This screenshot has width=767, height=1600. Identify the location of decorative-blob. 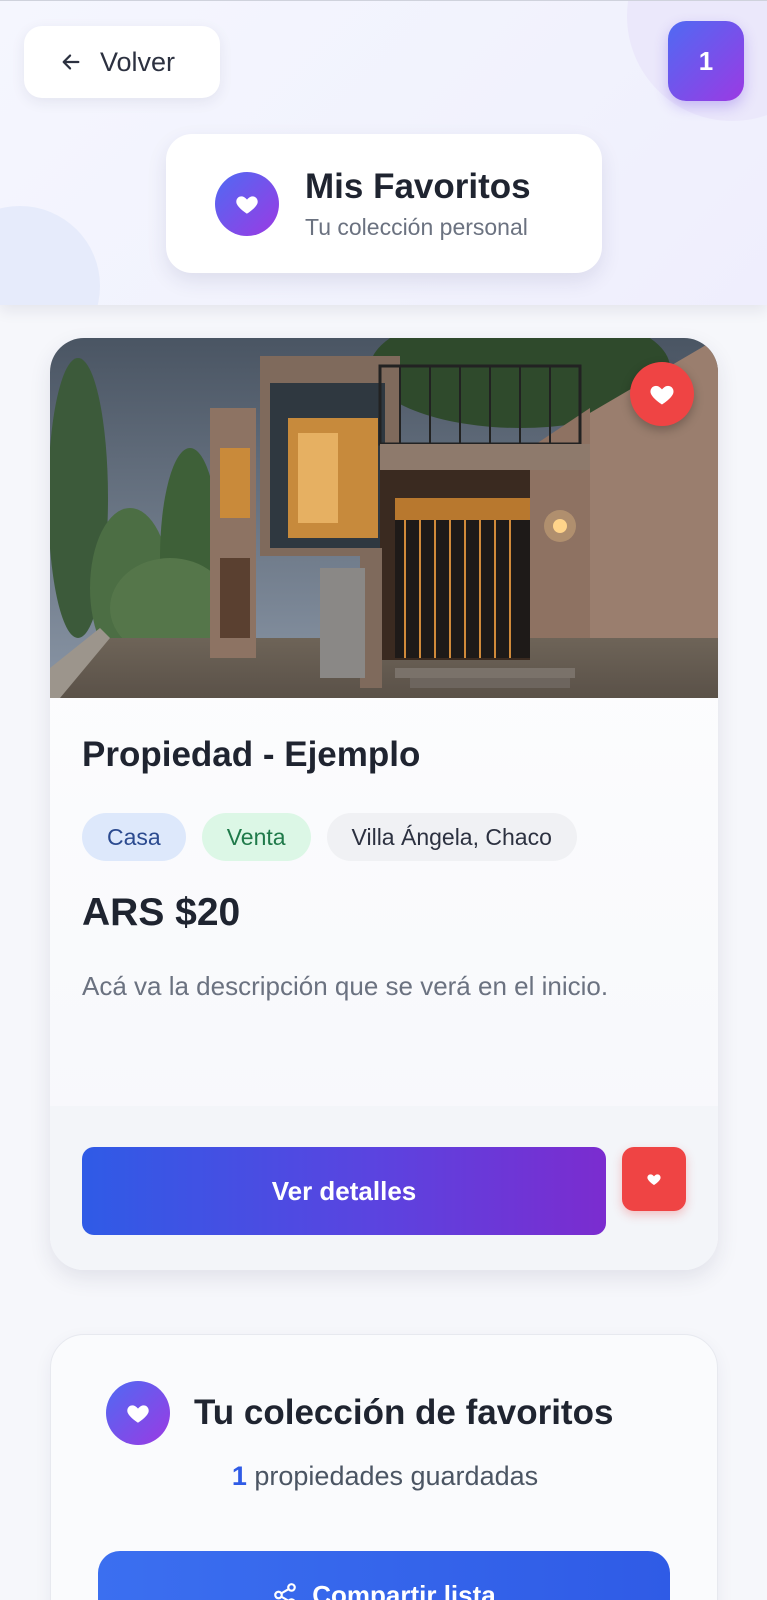
(50, 255).